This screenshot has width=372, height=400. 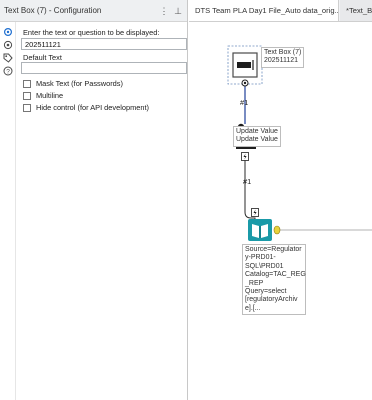 I want to click on input-output-anchor-icon, so click(x=277, y=230).